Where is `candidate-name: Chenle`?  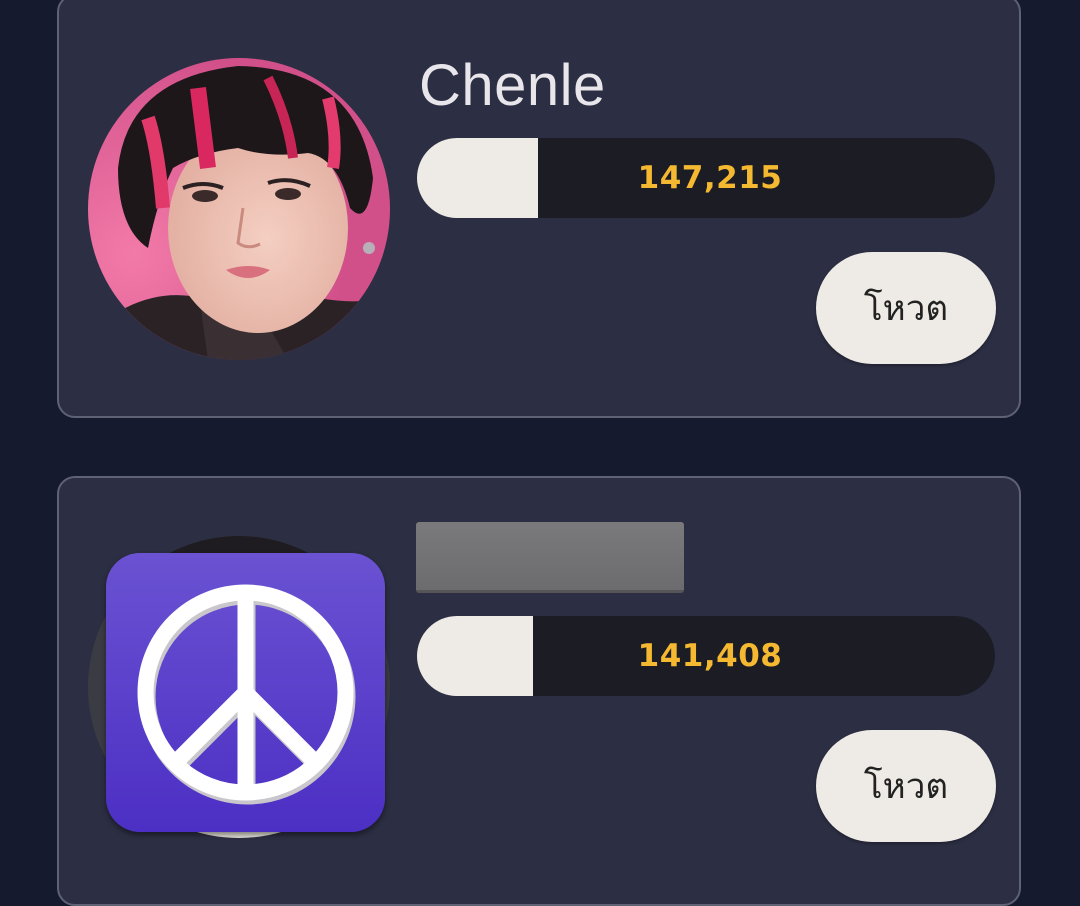 candidate-name: Chenle is located at coordinates (512, 85).